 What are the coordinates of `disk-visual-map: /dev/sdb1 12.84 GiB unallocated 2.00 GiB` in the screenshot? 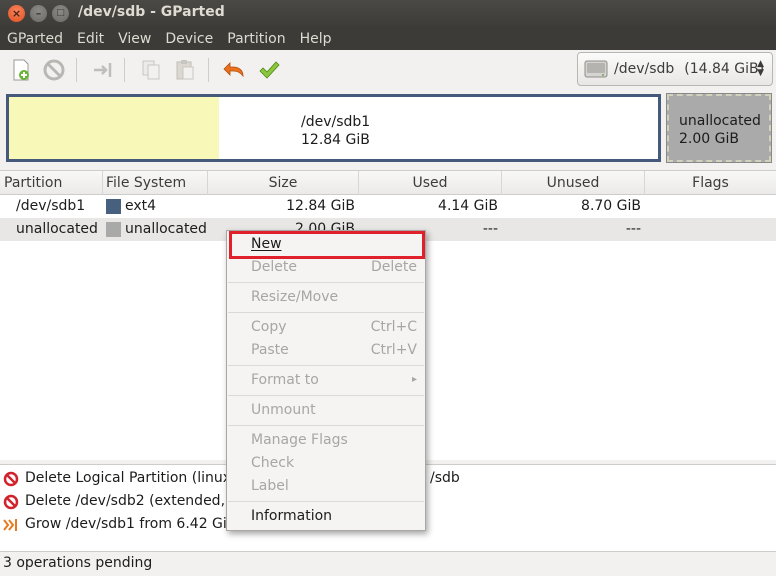 It's located at (388, 128).